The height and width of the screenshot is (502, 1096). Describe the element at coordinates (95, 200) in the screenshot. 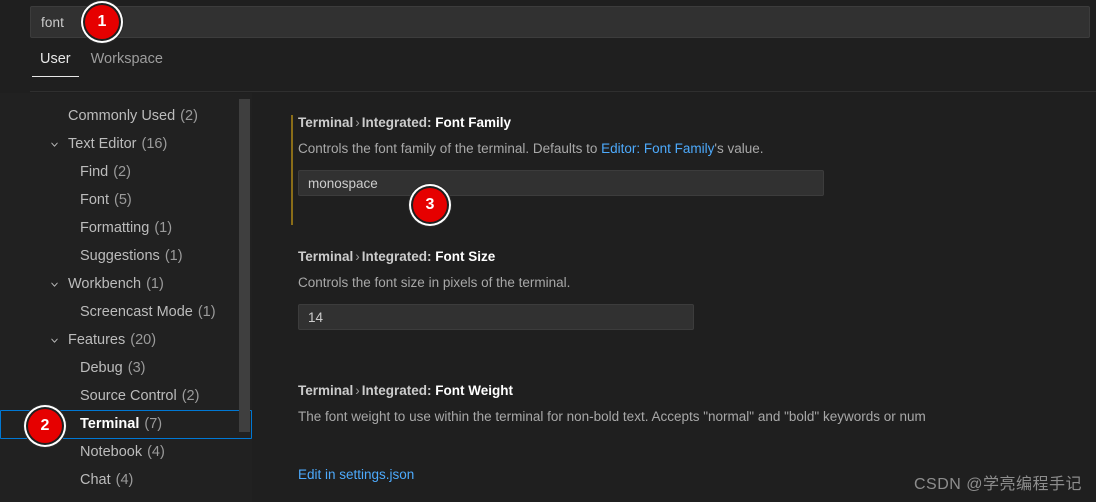

I see `sidebar-item-label: Font` at that location.